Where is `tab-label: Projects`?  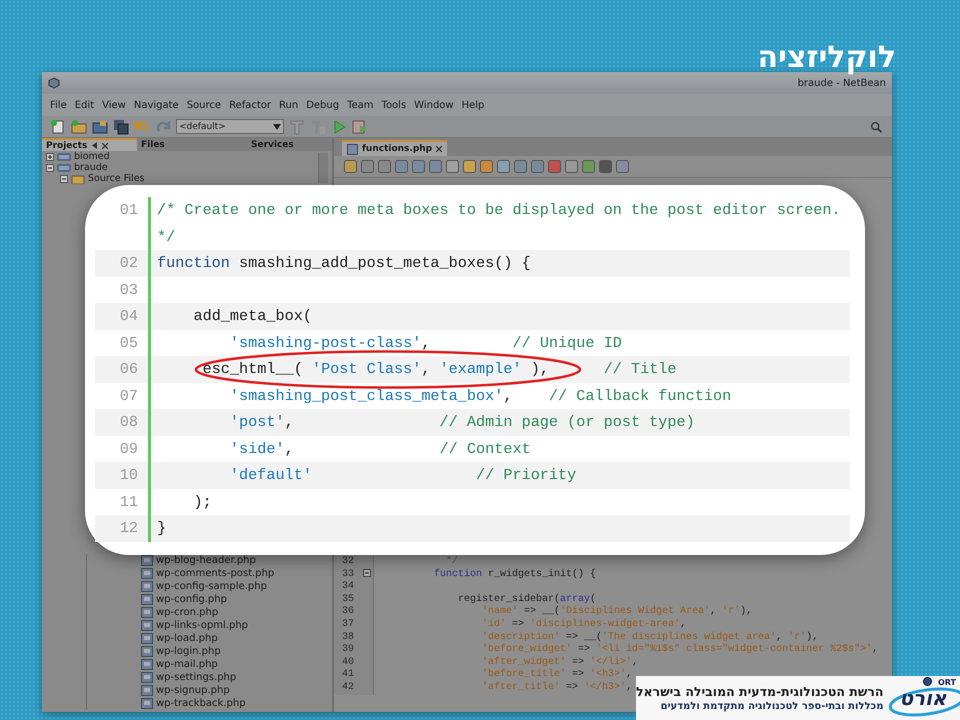 tab-label: Projects is located at coordinates (67, 145).